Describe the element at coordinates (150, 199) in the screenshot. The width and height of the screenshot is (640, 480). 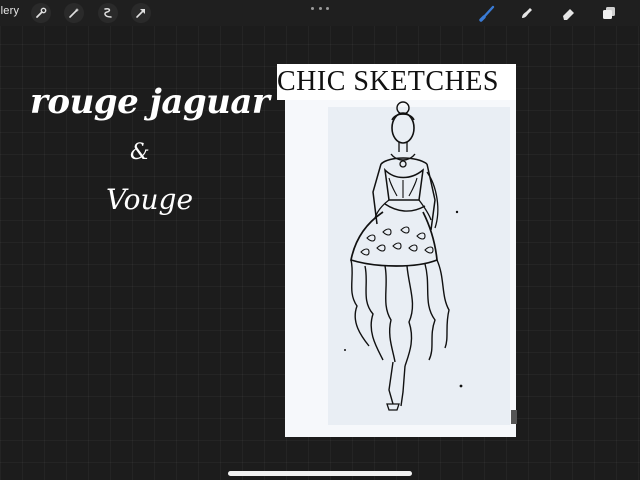
I see `brand-subtitle-text: Vouge` at that location.